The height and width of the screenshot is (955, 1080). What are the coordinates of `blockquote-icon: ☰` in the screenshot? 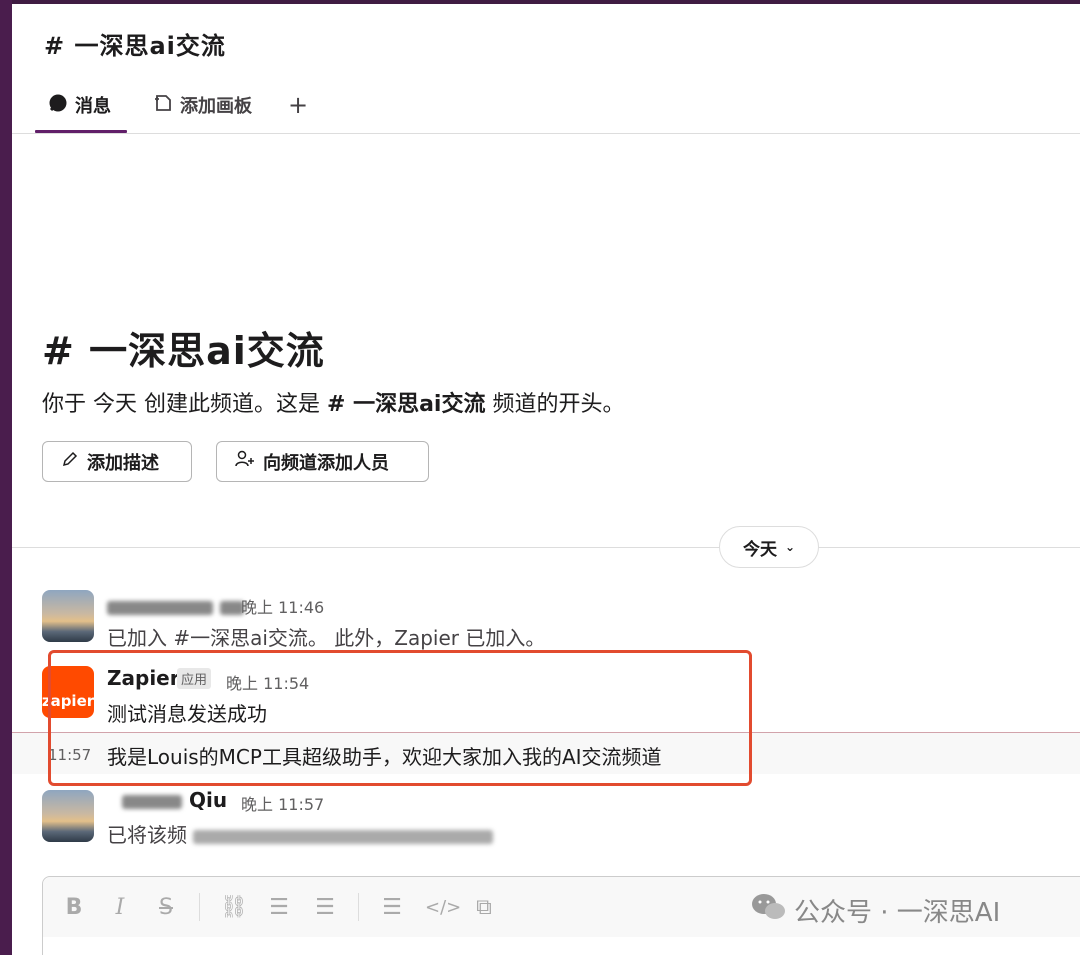 It's located at (392, 907).